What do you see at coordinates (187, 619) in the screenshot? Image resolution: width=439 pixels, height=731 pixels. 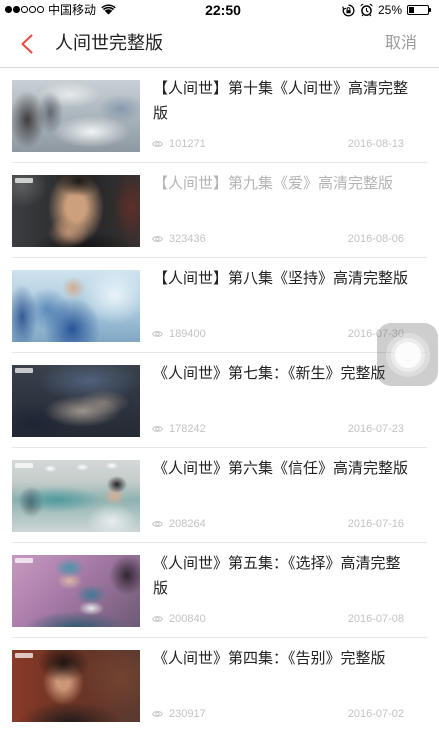 I see `view-count: 200840` at bounding box center [187, 619].